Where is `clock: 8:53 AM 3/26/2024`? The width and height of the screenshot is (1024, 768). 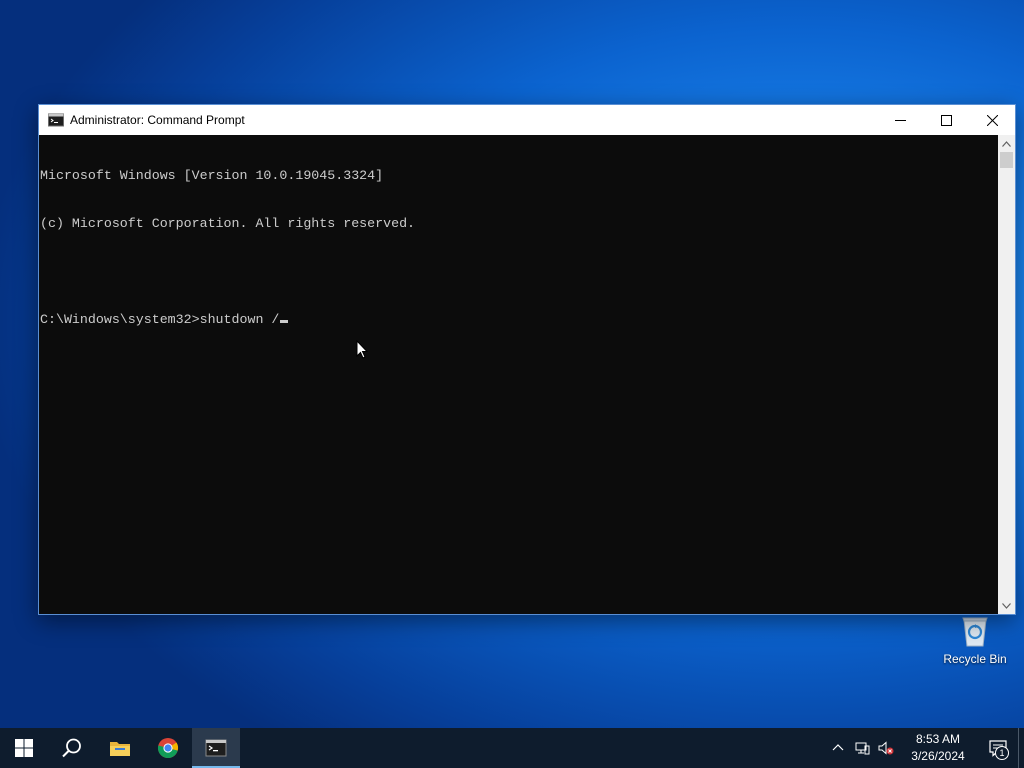 clock: 8:53 AM 3/26/2024 is located at coordinates (938, 748).